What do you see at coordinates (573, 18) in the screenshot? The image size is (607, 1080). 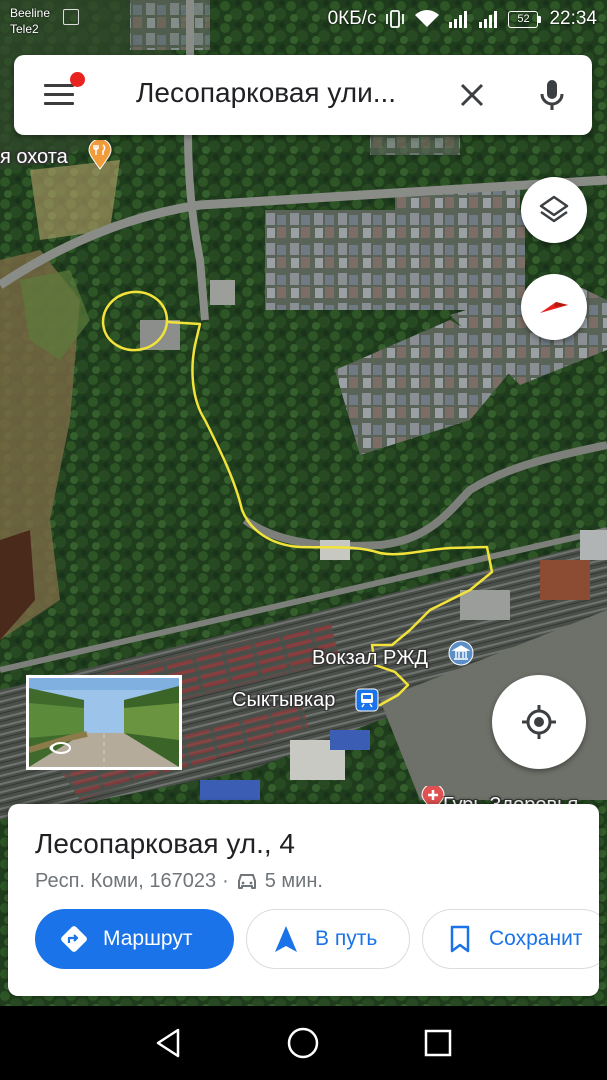 I see `clock: 22:34` at bounding box center [573, 18].